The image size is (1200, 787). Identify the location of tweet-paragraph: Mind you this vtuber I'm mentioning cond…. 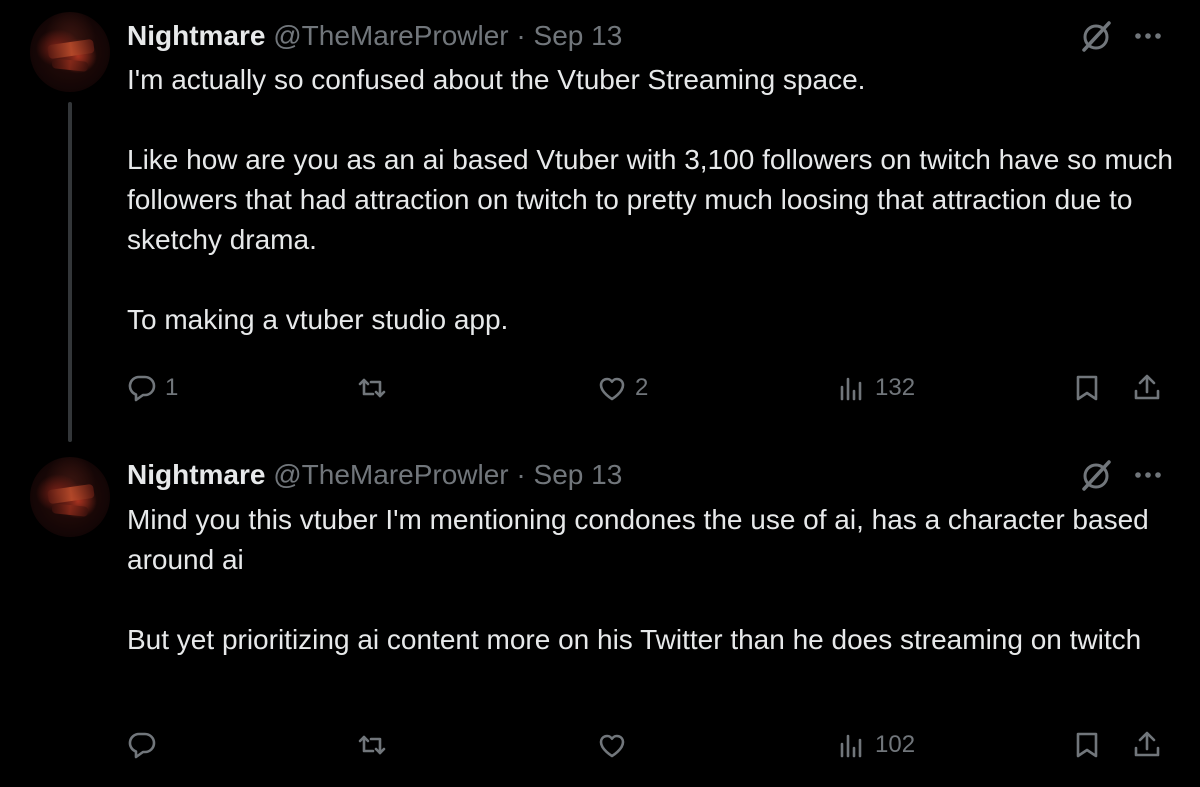
(638, 539).